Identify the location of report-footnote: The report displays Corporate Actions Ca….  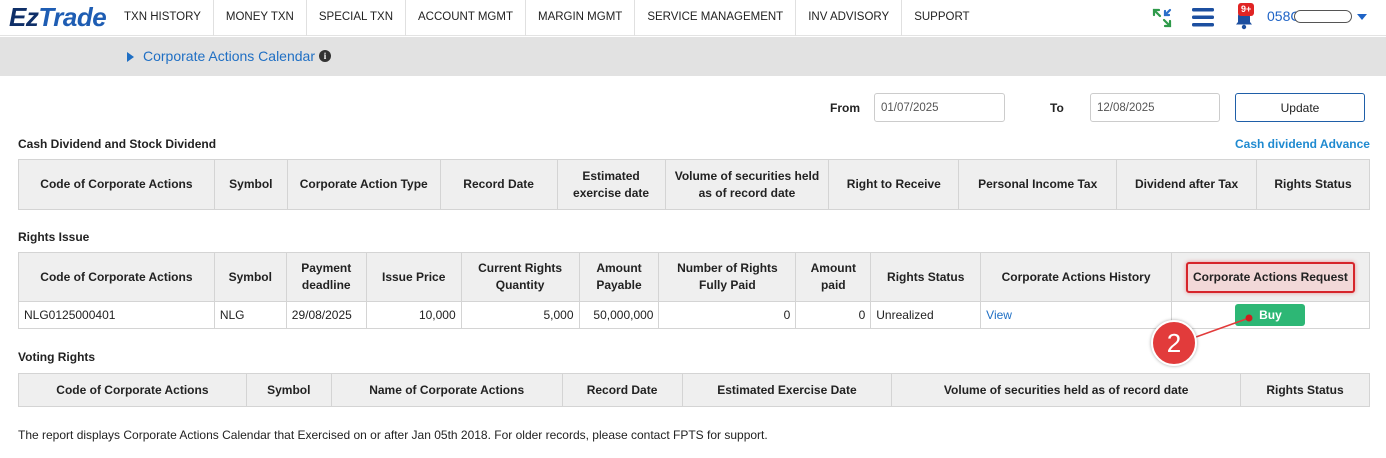
(393, 435).